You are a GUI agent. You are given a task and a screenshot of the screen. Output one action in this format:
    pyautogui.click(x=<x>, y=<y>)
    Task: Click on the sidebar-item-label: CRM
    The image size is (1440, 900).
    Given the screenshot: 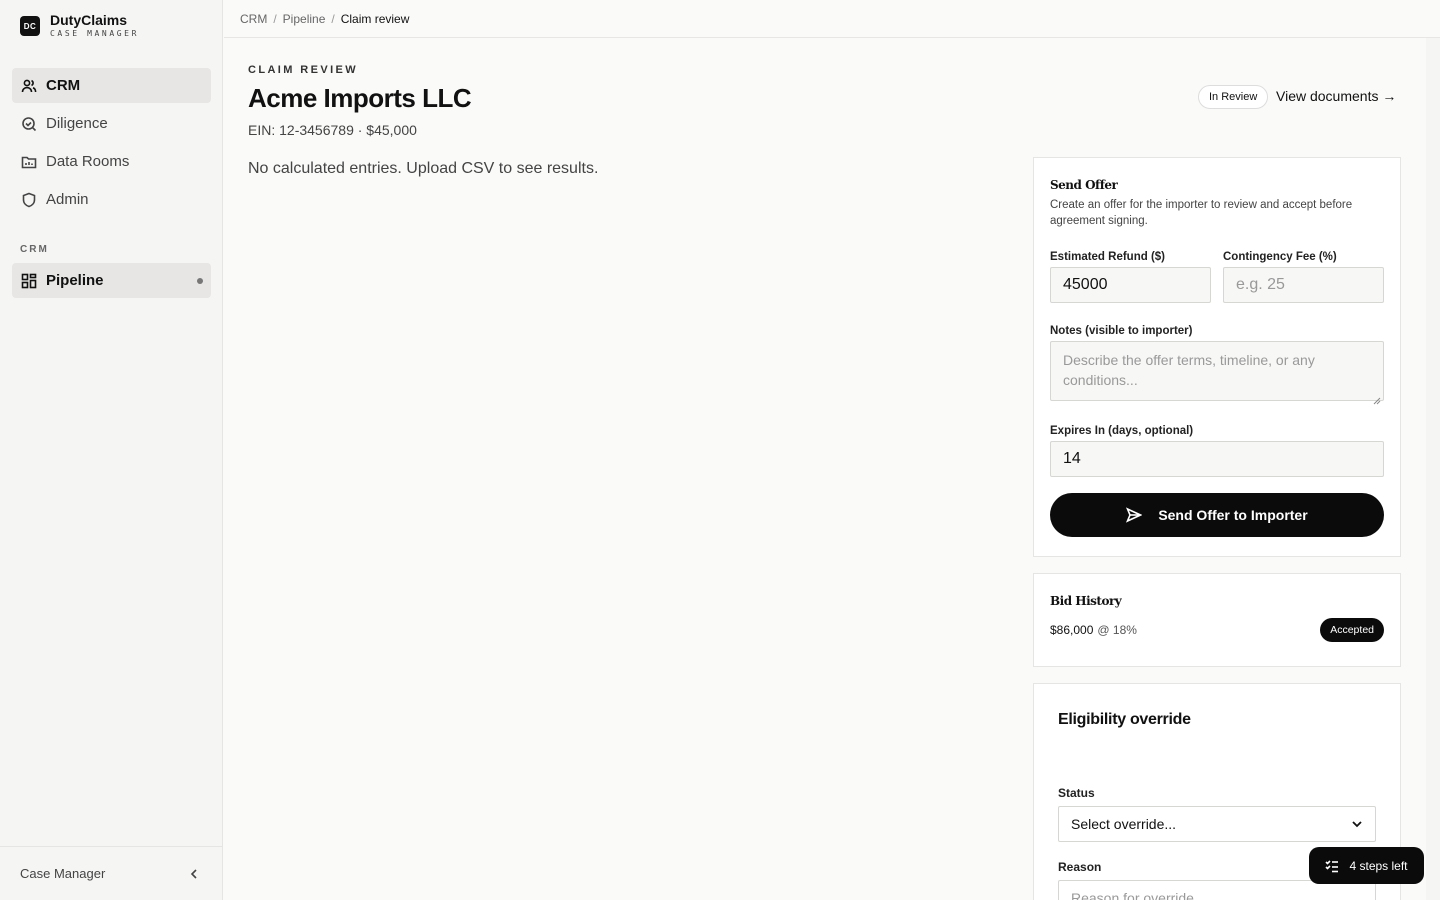 What is the action you would take?
    pyautogui.click(x=63, y=85)
    